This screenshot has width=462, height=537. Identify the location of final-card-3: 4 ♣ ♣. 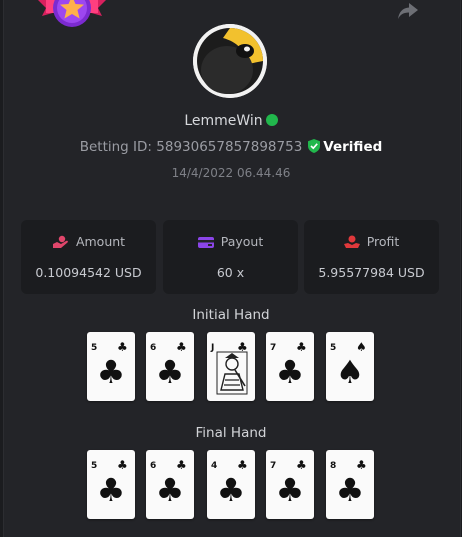
(231, 484).